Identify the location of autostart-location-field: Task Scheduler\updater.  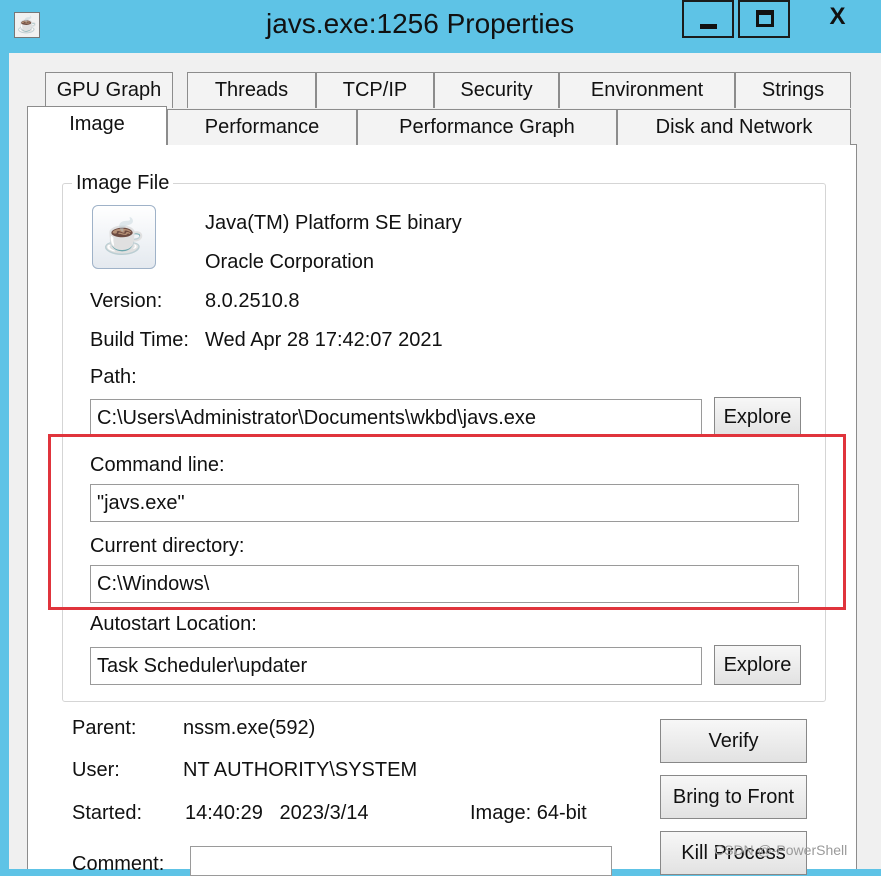
(396, 666).